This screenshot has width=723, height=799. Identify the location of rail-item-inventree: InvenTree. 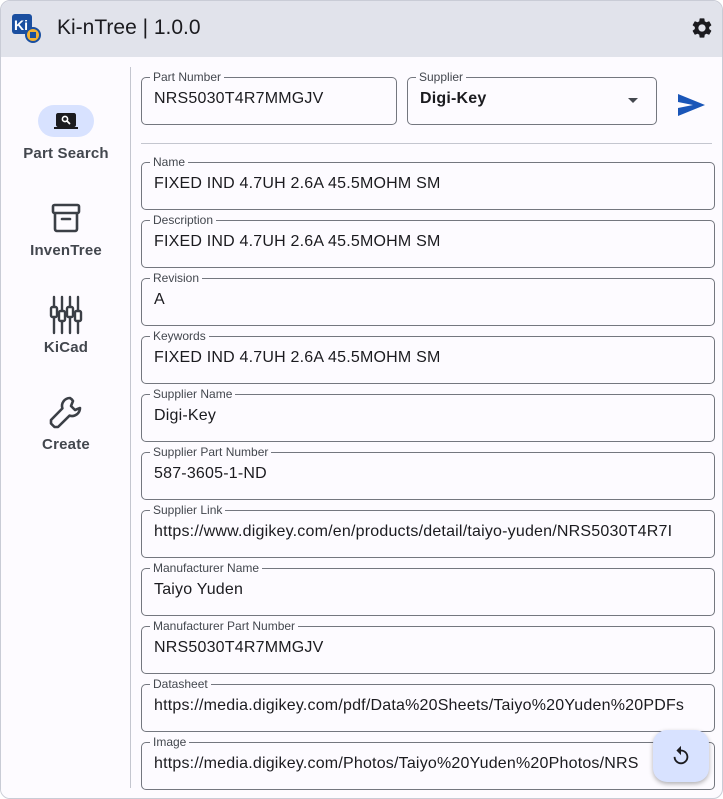
(66, 242).